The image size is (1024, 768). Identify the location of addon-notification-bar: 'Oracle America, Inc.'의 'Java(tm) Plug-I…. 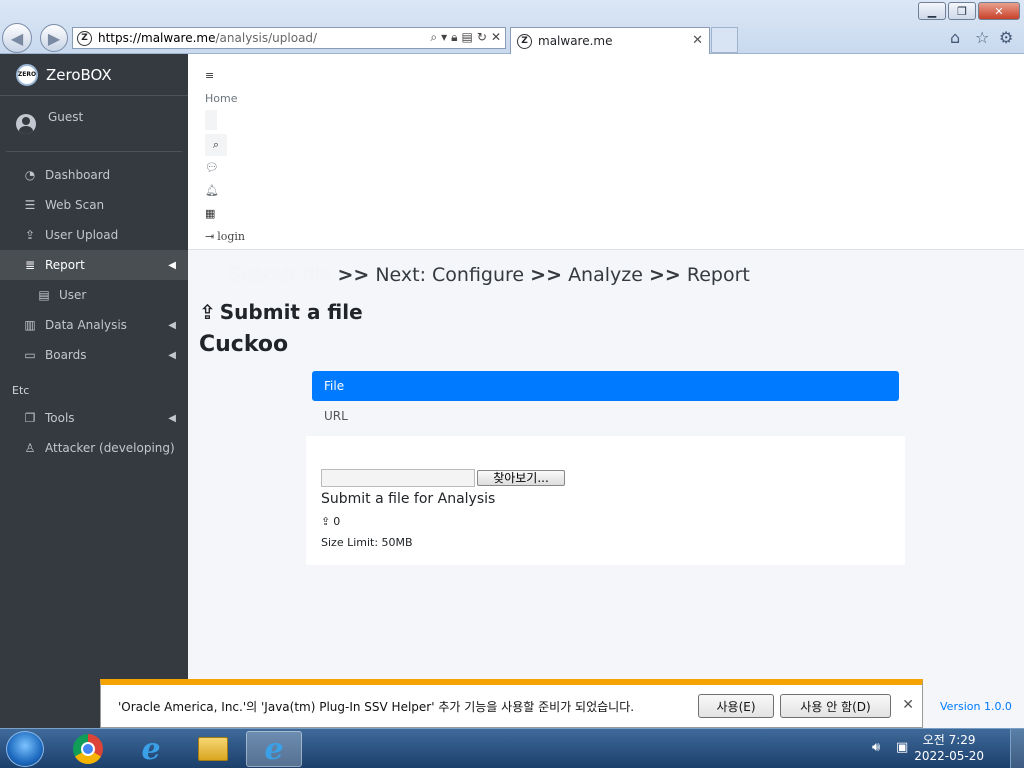
(511, 703).